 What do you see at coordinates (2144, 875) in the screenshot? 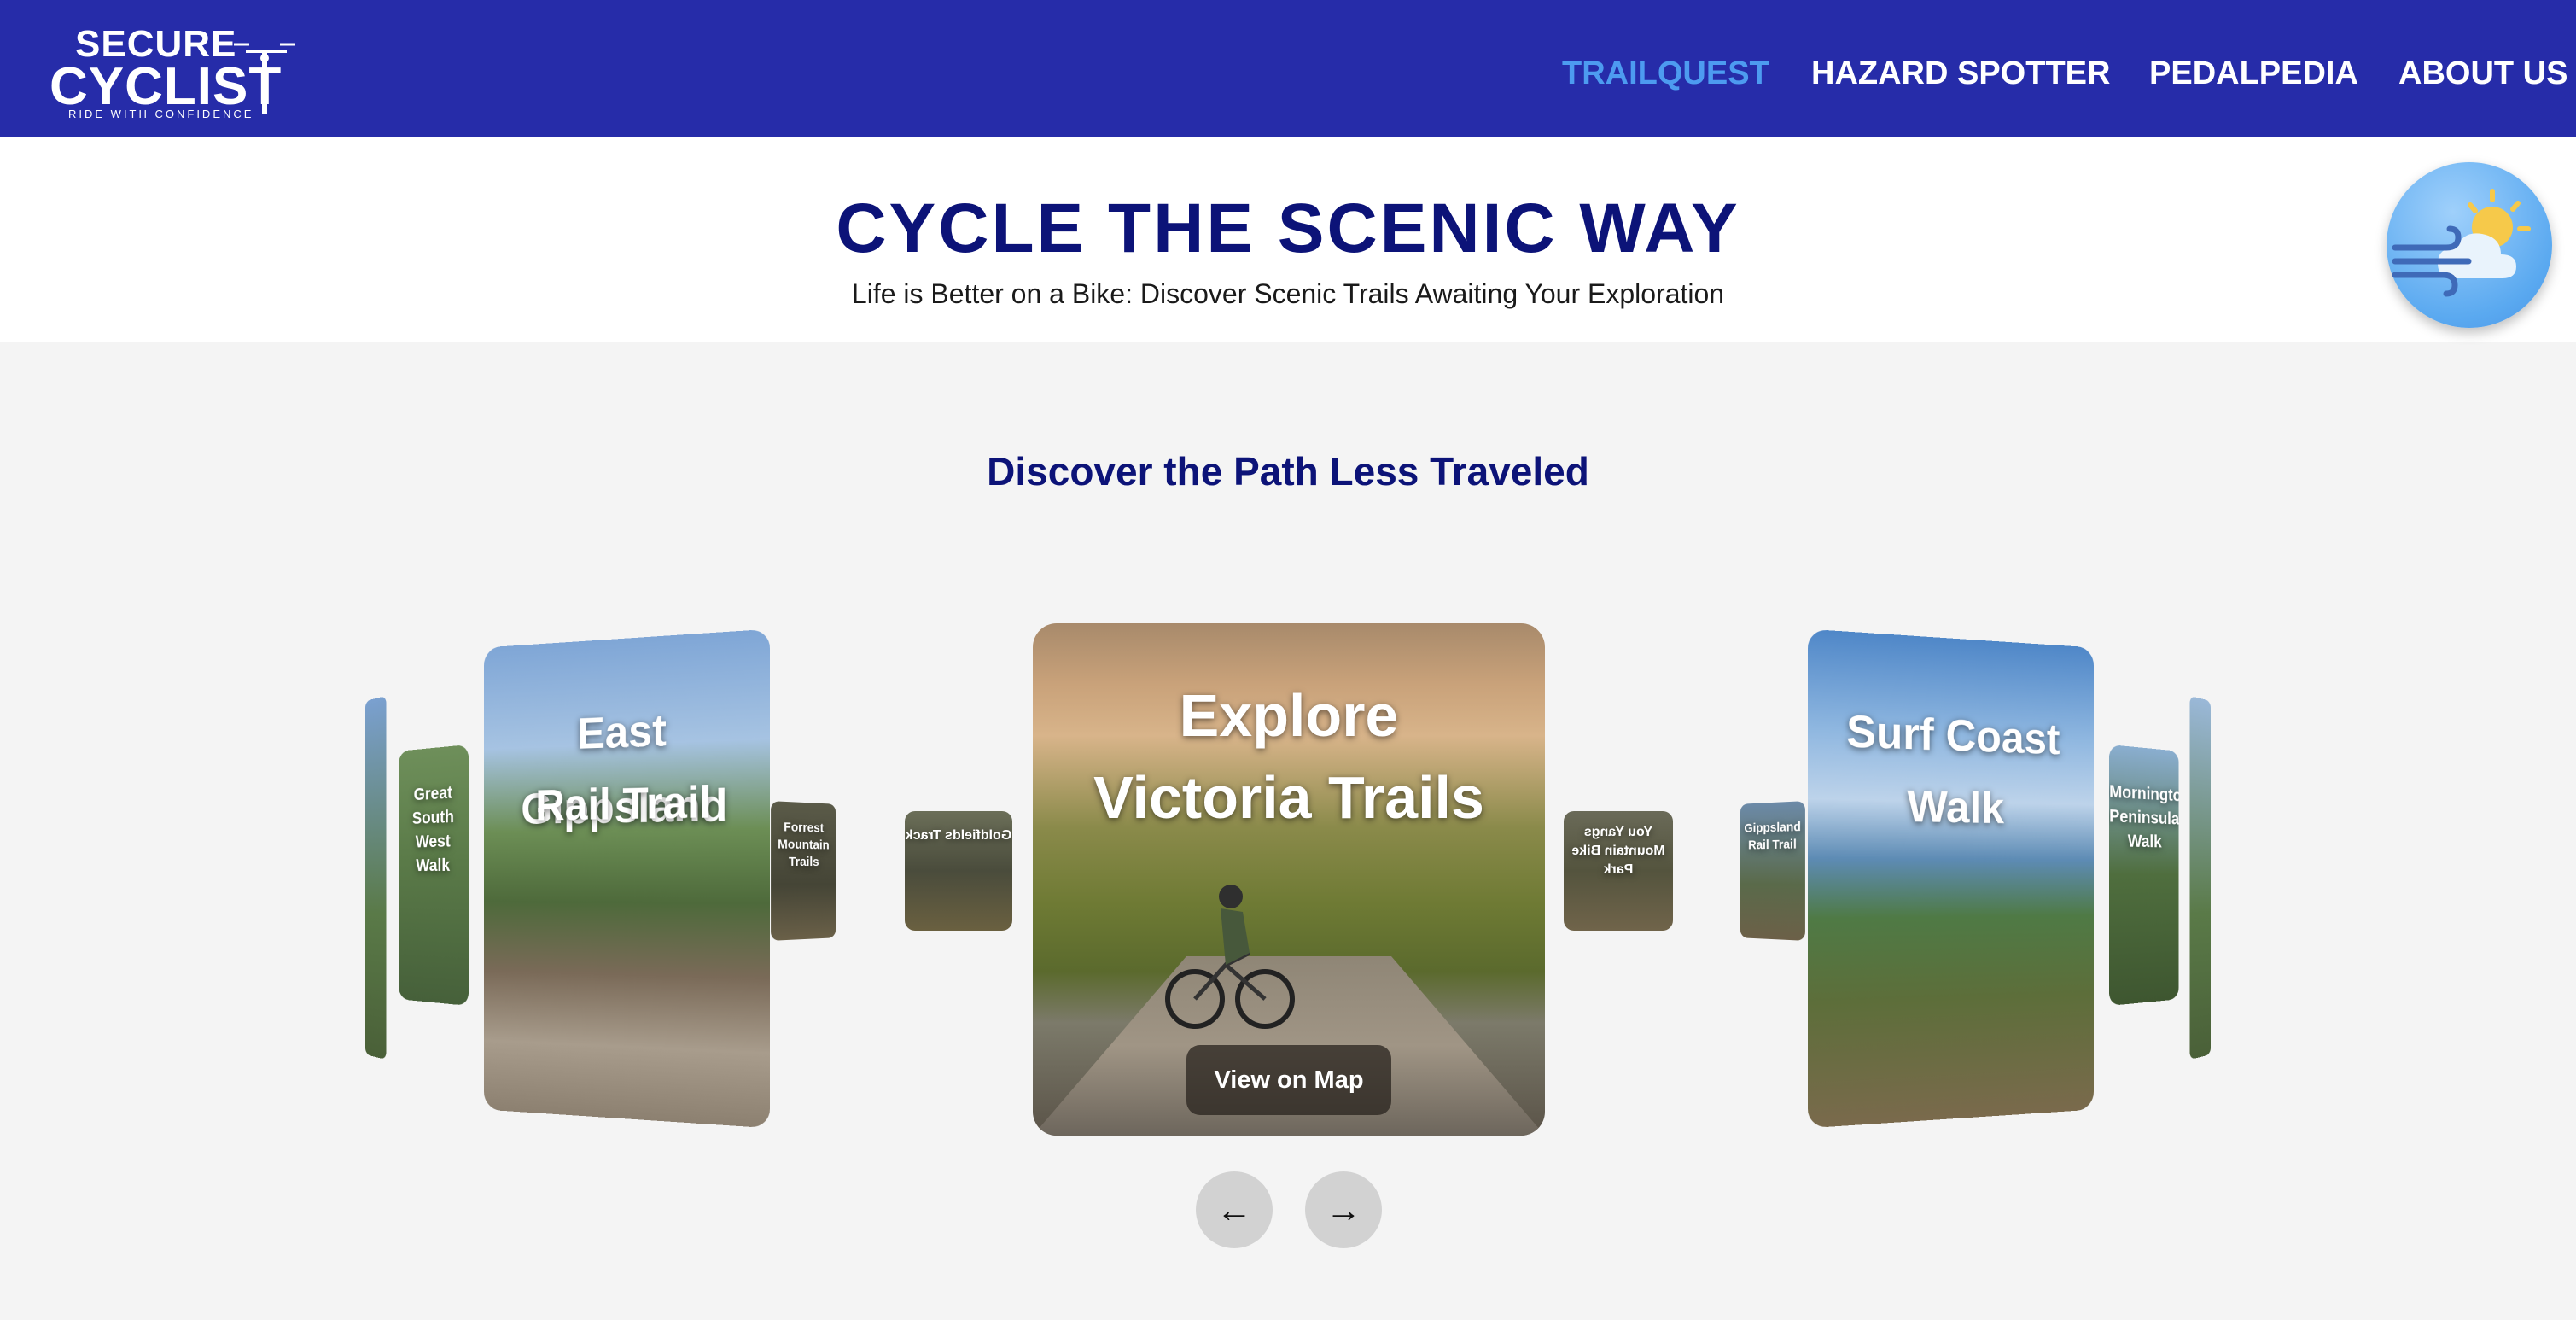
I see `carousel-card-mornington-peninsula-walk: Mornington Peninsula Walk` at bounding box center [2144, 875].